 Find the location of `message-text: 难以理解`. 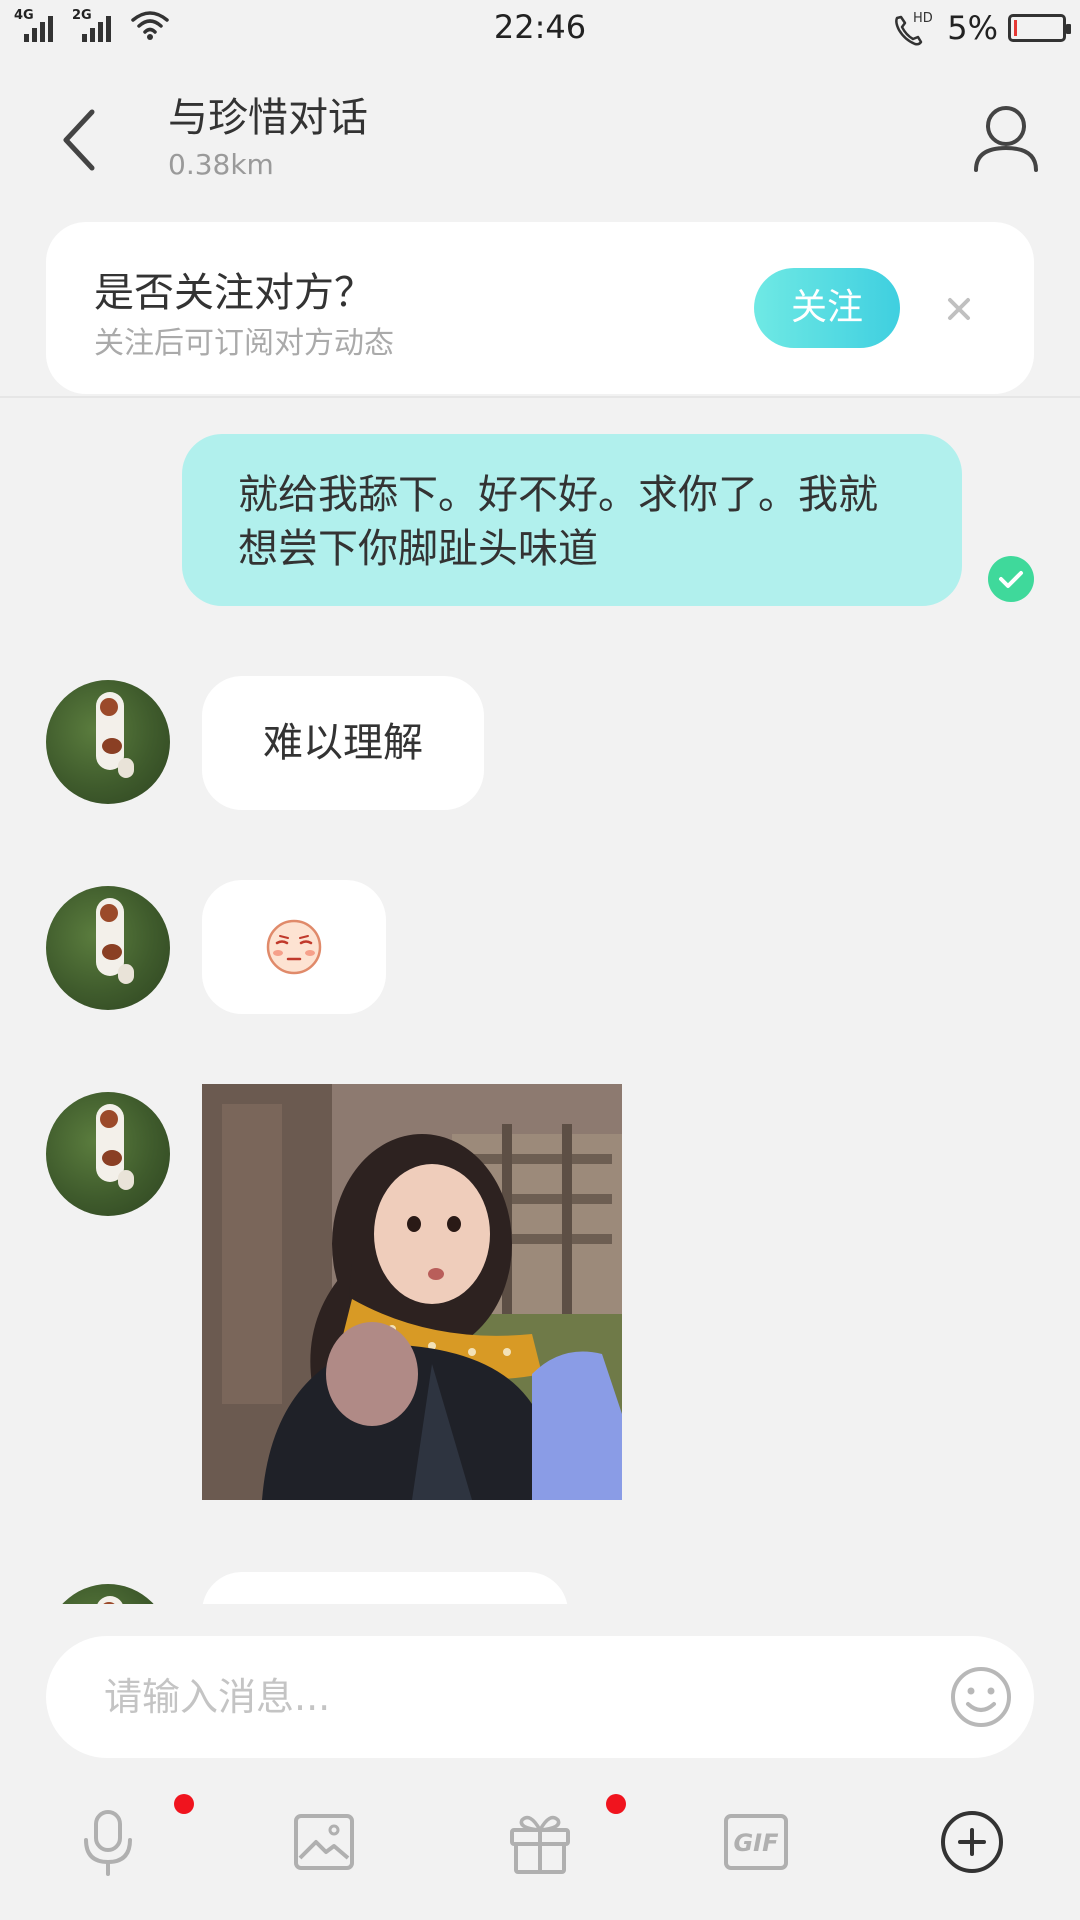

message-text: 难以理解 is located at coordinates (343, 743).